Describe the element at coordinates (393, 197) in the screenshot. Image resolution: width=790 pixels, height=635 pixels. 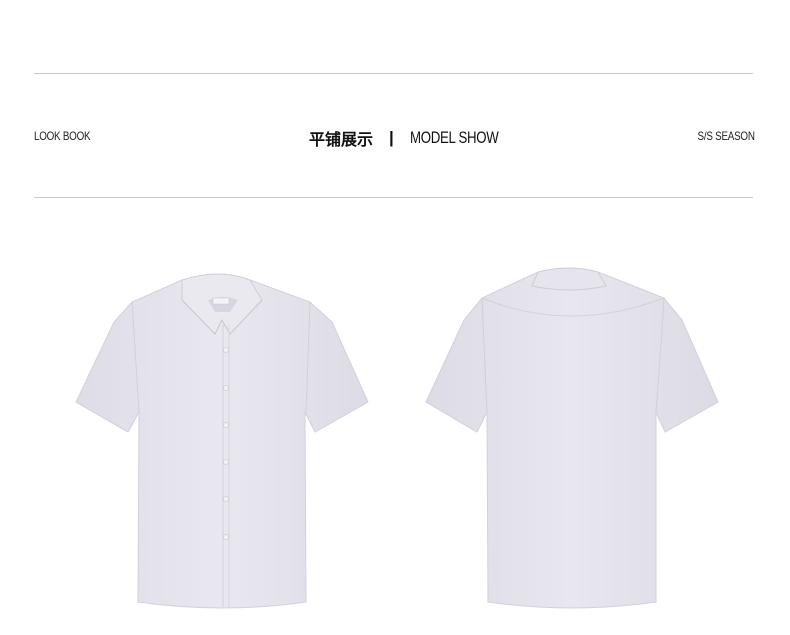
I see `bottom-divider` at that location.